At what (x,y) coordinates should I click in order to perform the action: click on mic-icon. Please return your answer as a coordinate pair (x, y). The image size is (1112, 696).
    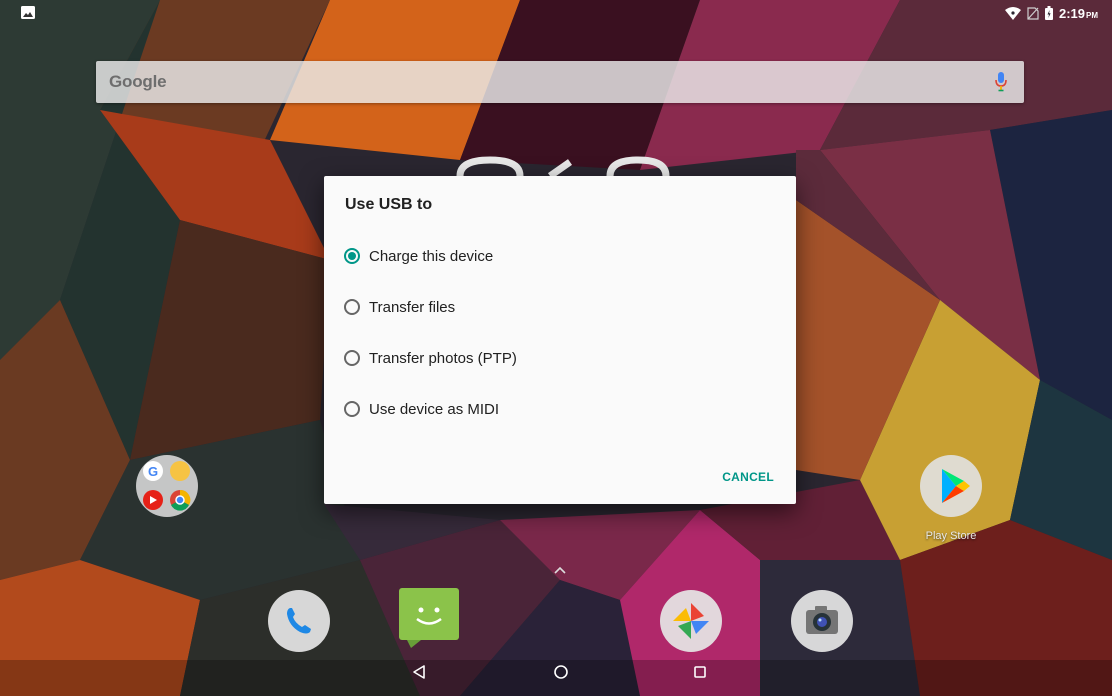
    Looking at the image, I should click on (1001, 82).